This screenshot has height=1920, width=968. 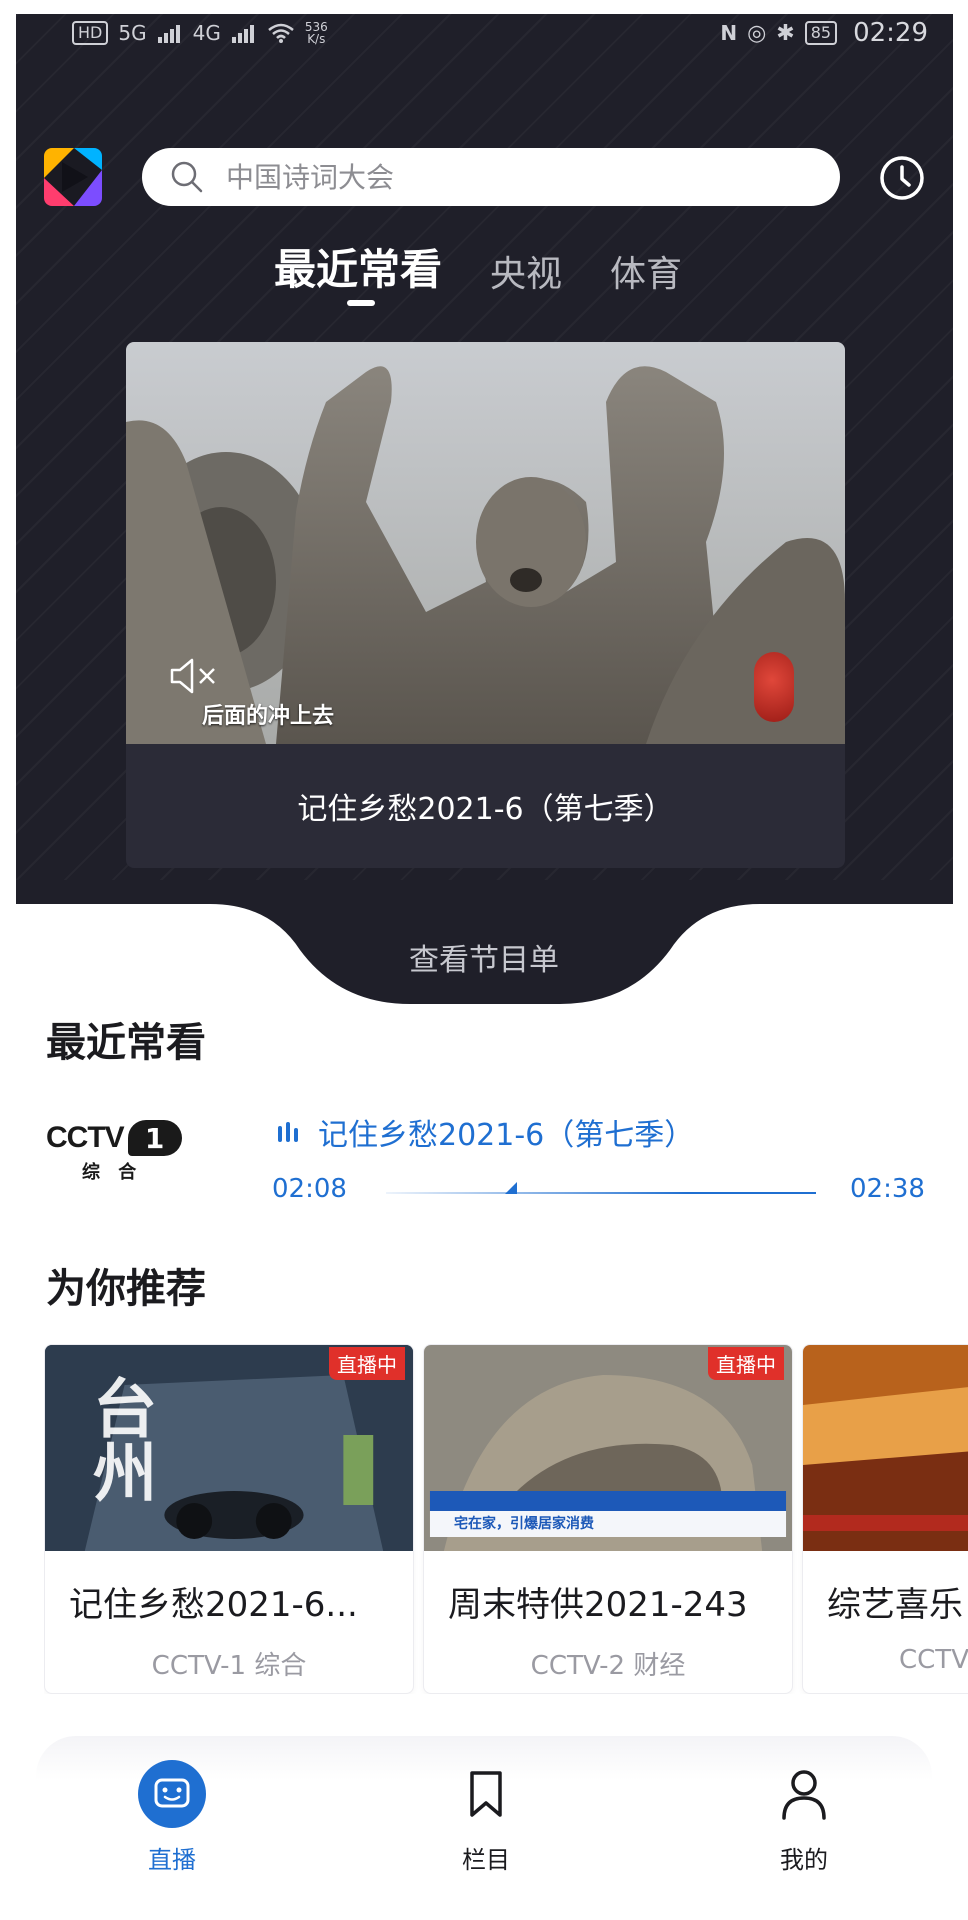 What do you see at coordinates (608, 1519) in the screenshot?
I see `recommend-card: 宅在家，引爆居家消费 直播中 周末特供2021-243 CCTV-2 财经` at bounding box center [608, 1519].